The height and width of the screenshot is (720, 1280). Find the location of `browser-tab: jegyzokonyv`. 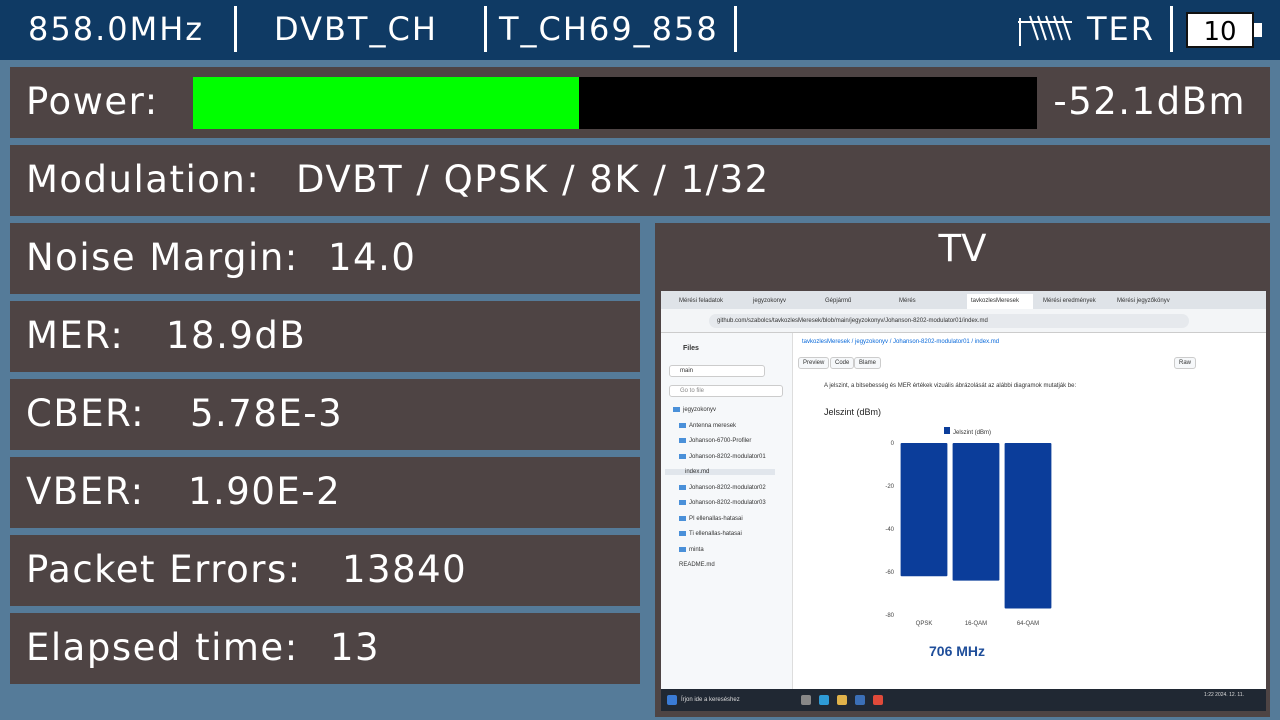

browser-tab: jegyzokonyv is located at coordinates (770, 301).